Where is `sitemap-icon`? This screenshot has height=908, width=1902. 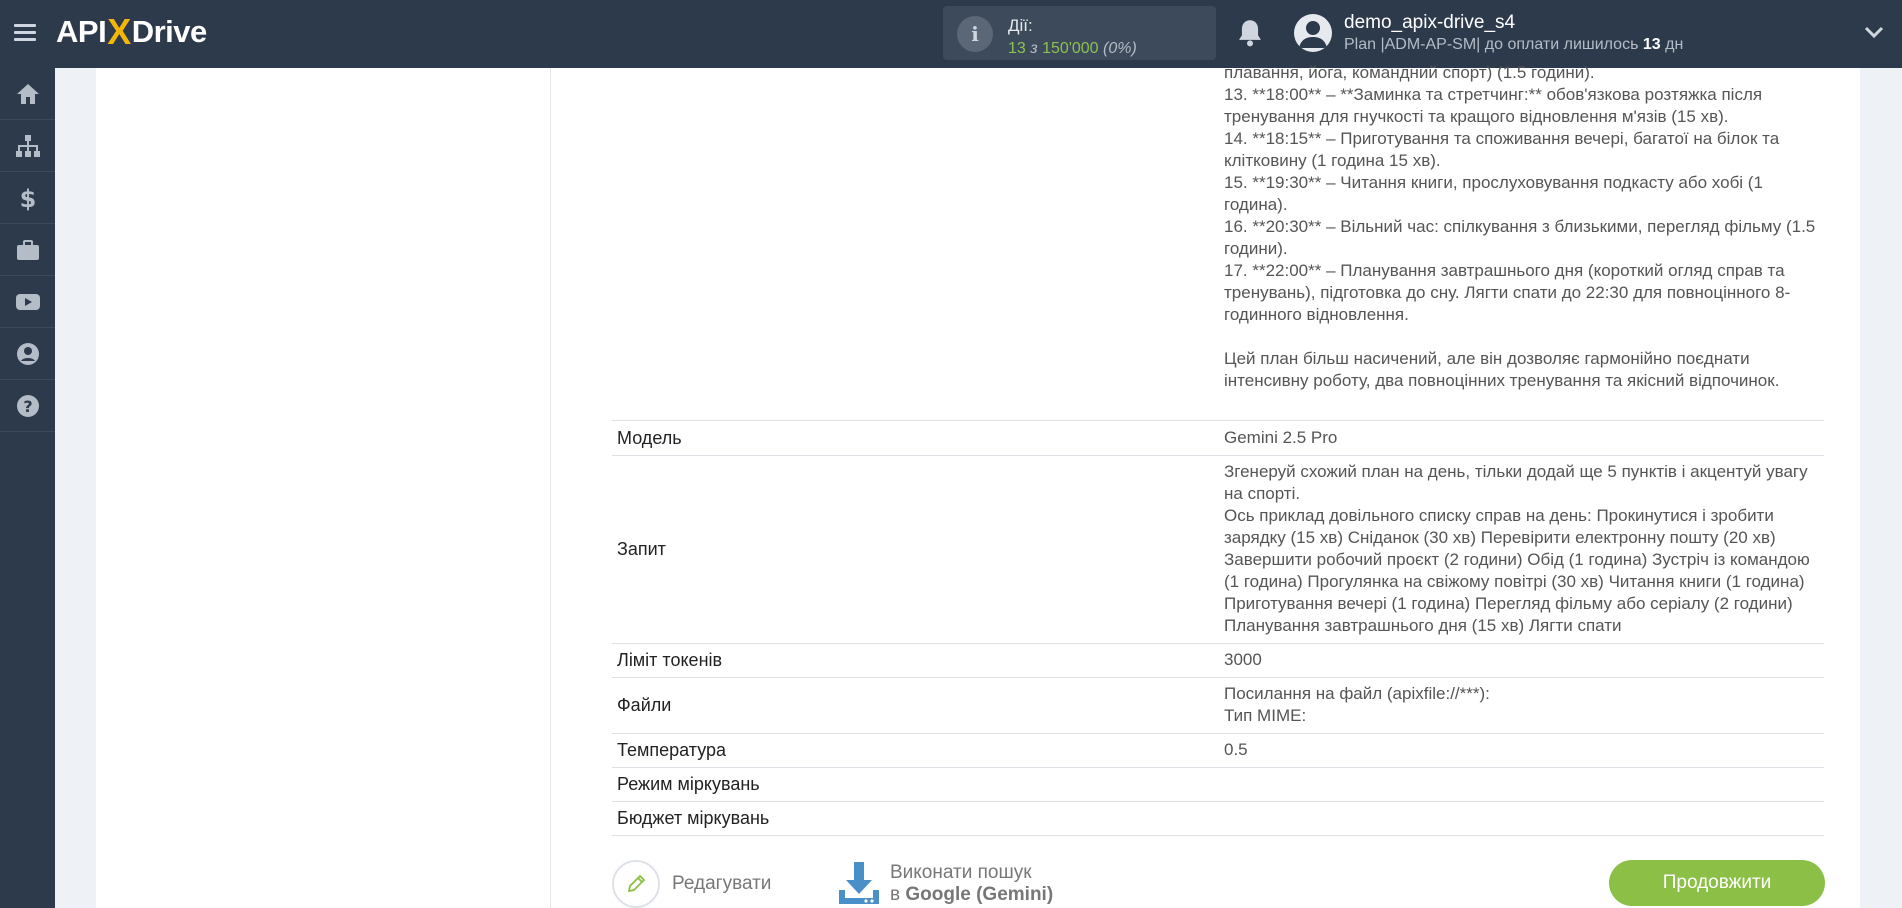
sitemap-icon is located at coordinates (27, 145).